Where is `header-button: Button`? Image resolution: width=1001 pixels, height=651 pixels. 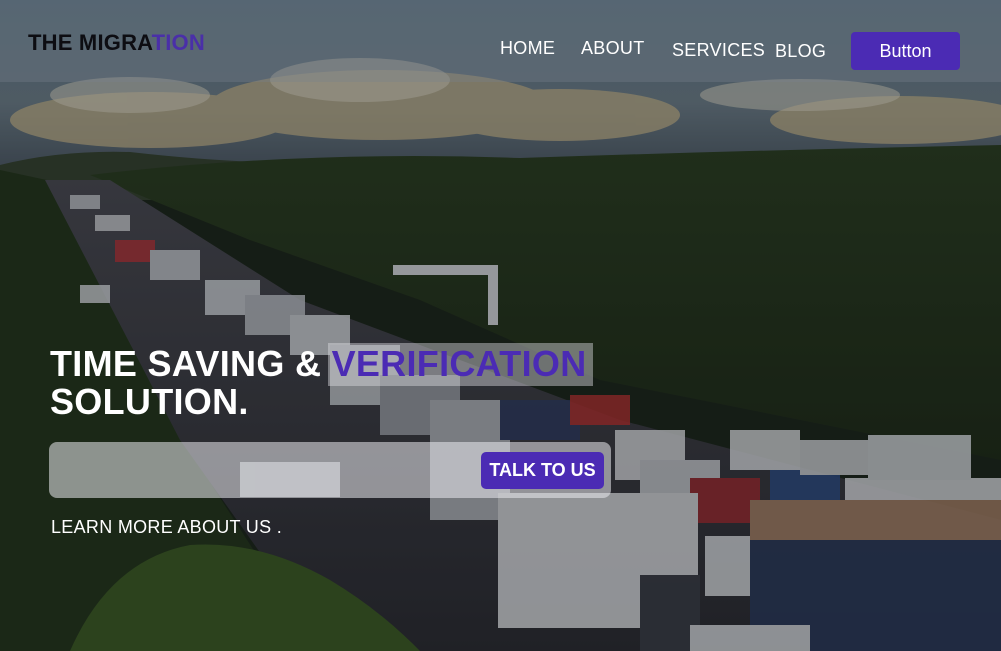 header-button: Button is located at coordinates (905, 51).